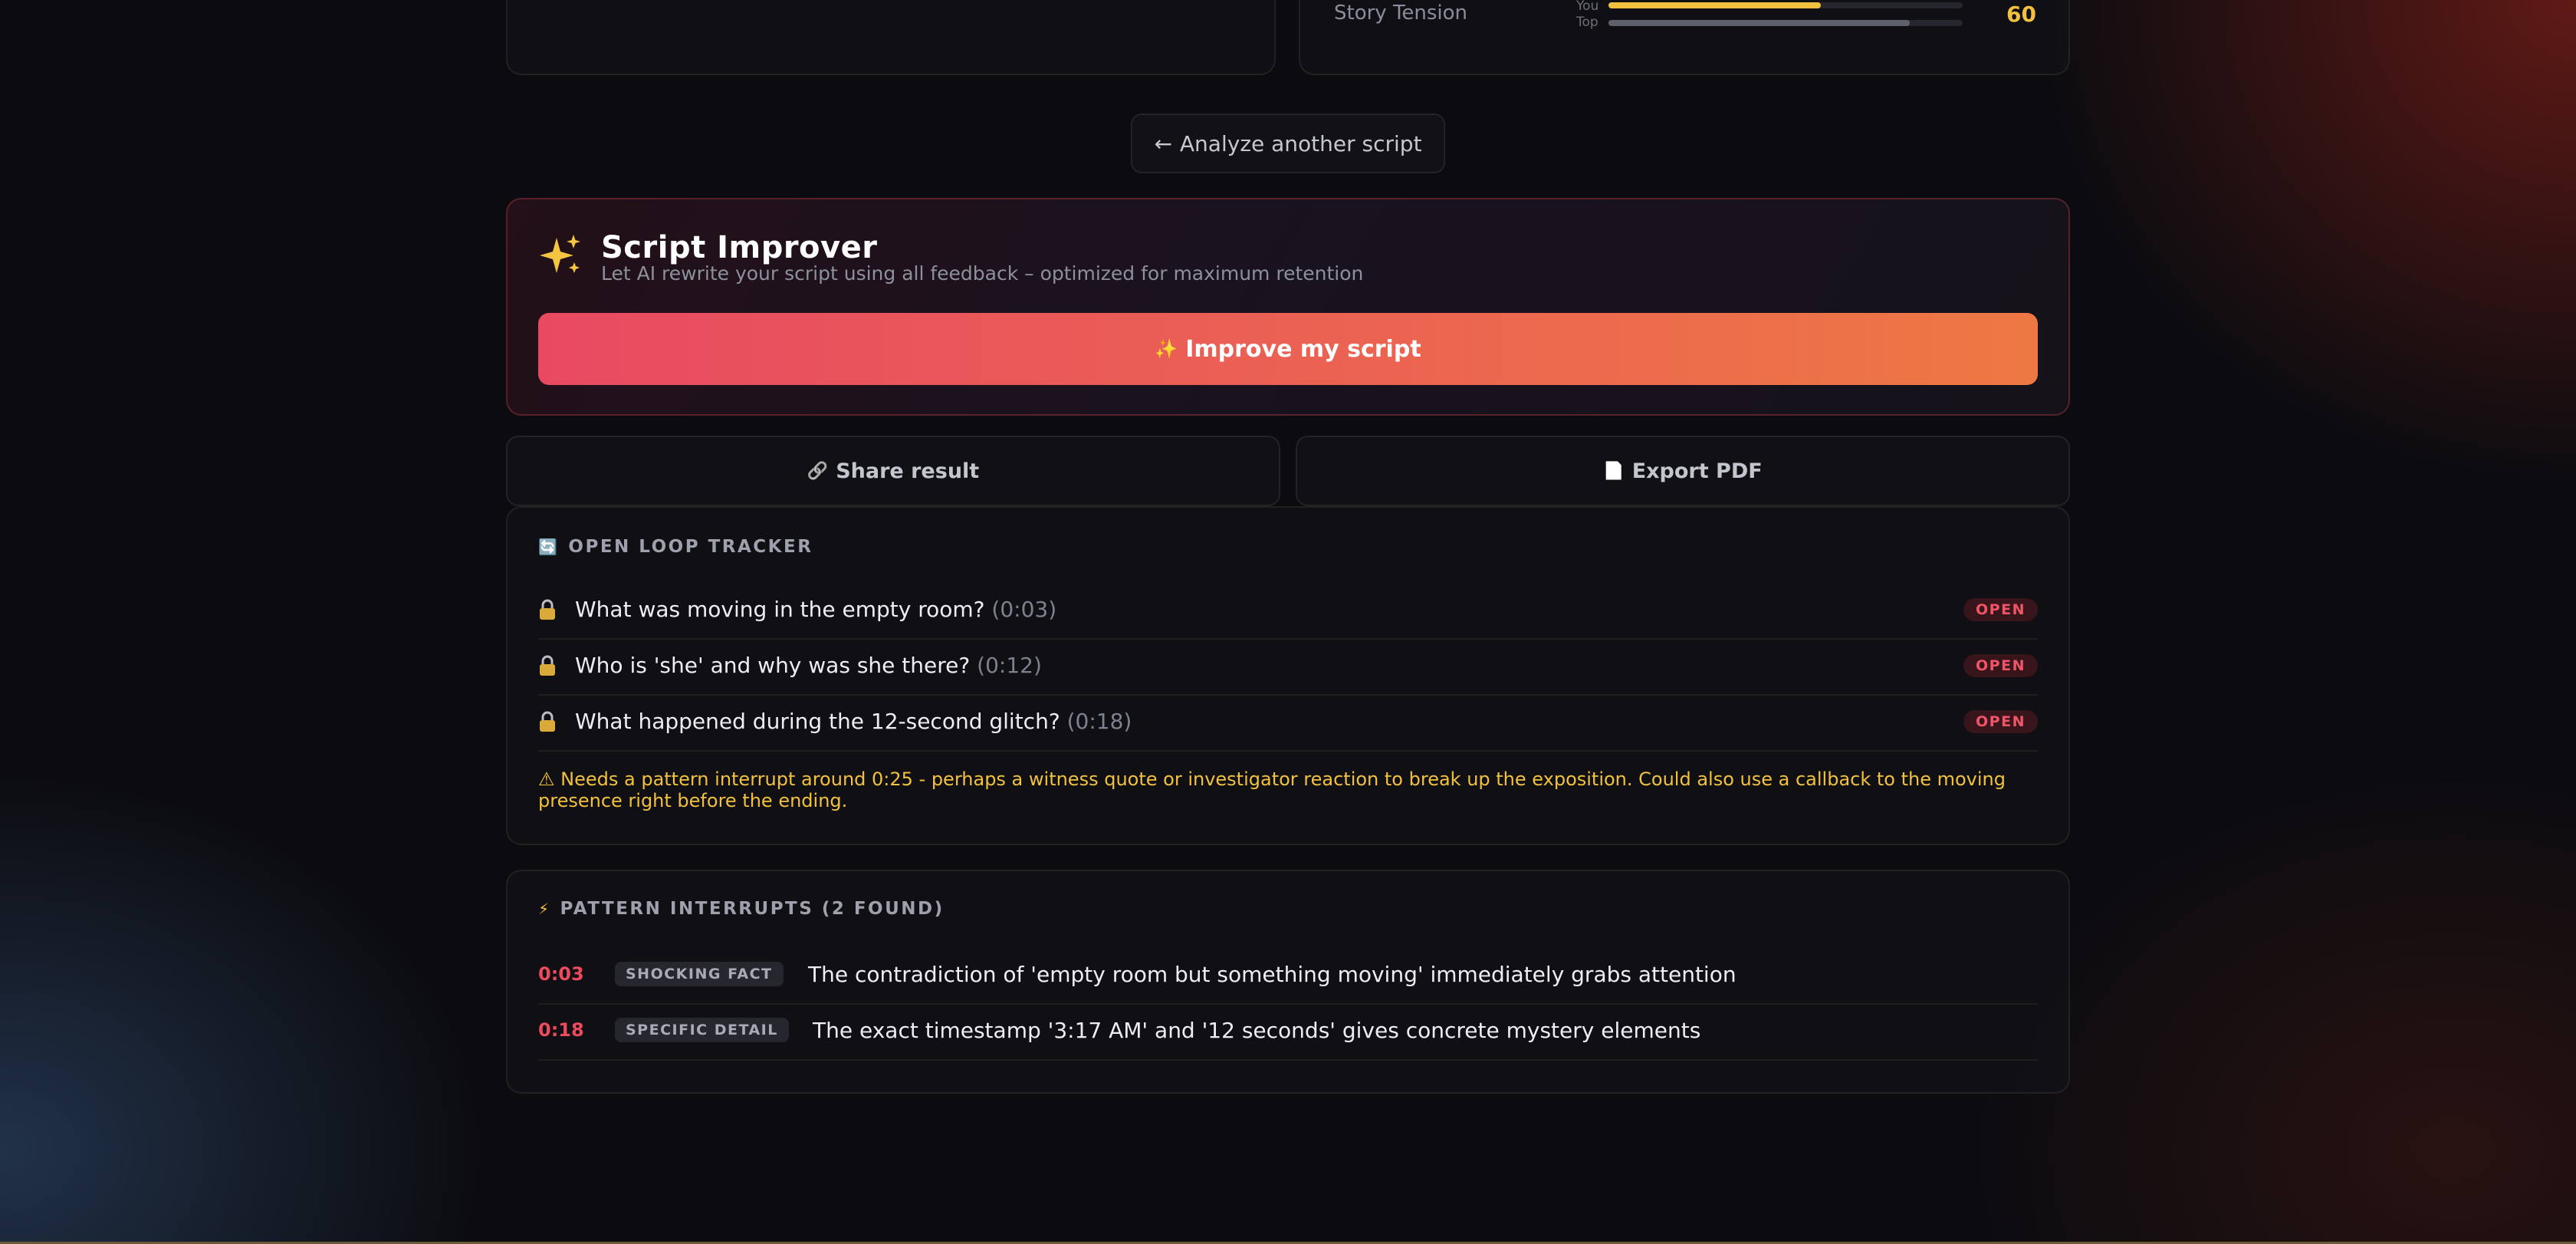 This screenshot has height=1244, width=2576. I want to click on loop-icon: 🔄, so click(549, 547).